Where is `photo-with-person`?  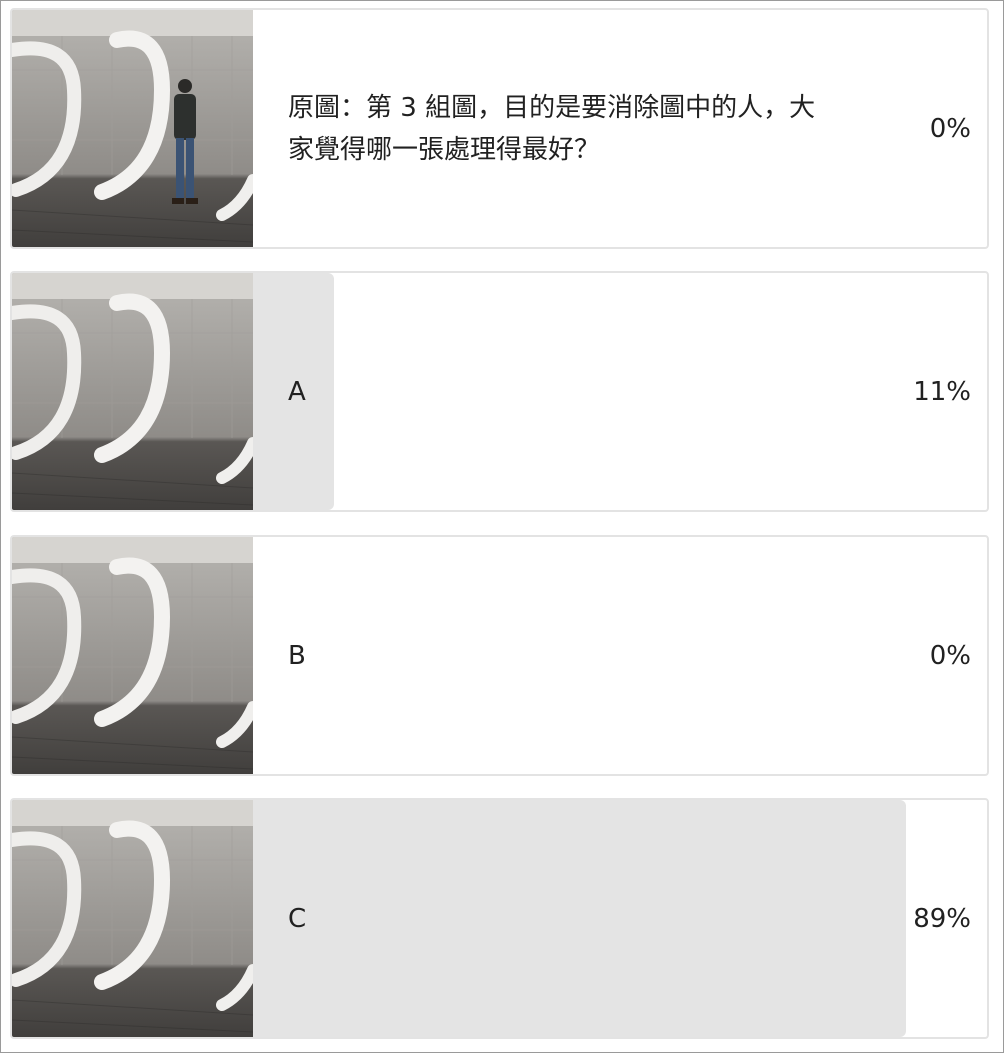
photo-with-person is located at coordinates (132, 128).